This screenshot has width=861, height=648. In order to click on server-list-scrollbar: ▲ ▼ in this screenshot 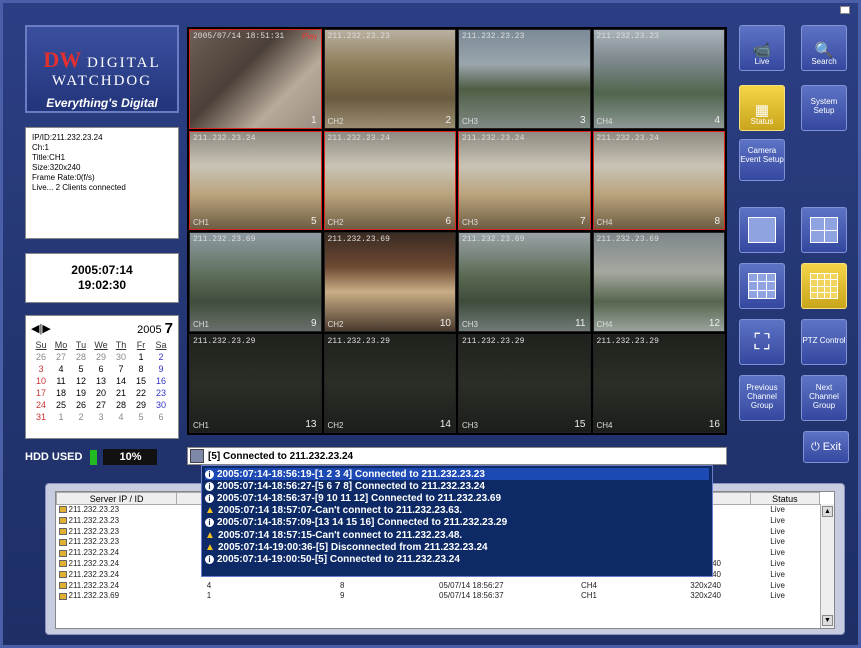, I will do `click(827, 566)`.